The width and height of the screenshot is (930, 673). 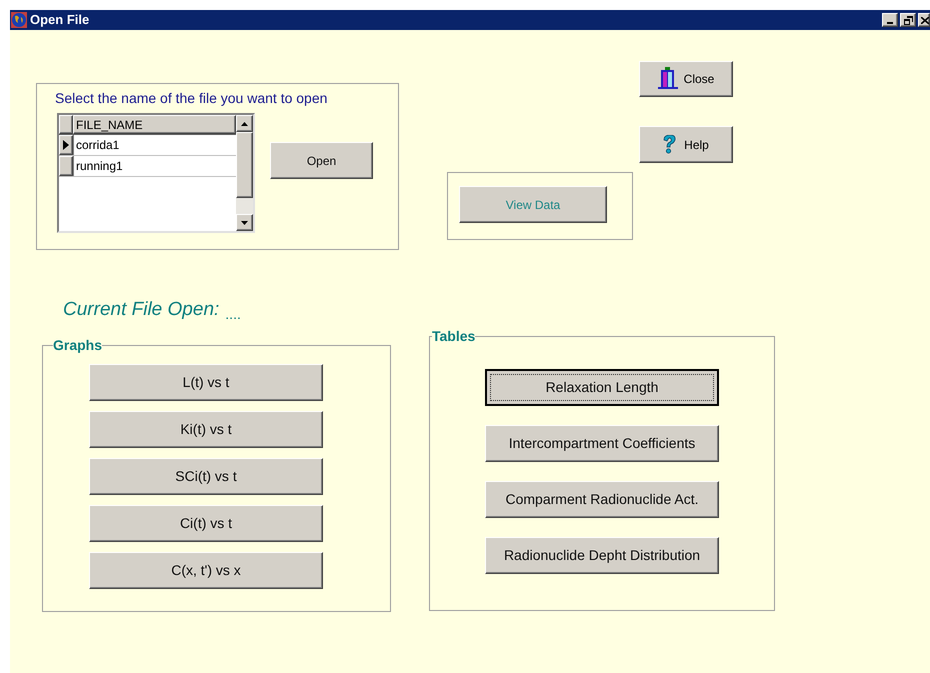 What do you see at coordinates (244, 222) in the screenshot?
I see `scroll-down-icon` at bounding box center [244, 222].